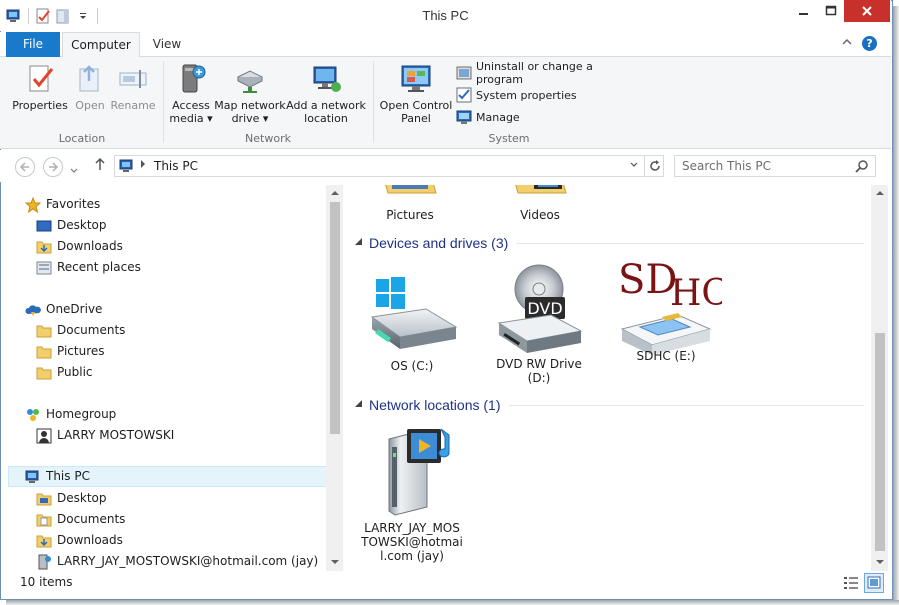 The width and height of the screenshot is (899, 605). I want to click on tree-pc-desktop: Desktop, so click(71, 498).